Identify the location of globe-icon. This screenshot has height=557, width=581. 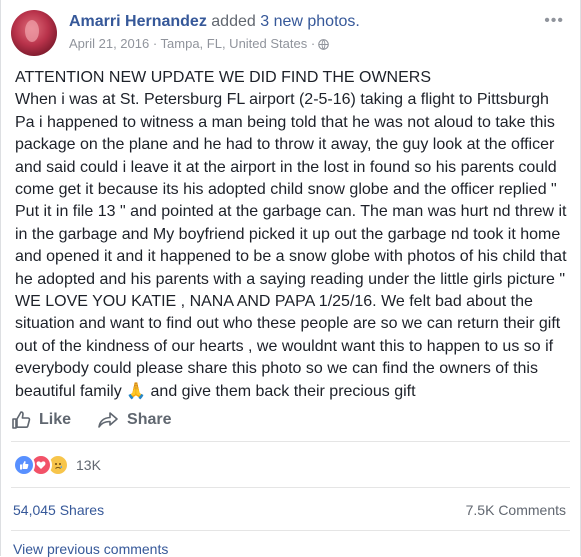
(323, 44).